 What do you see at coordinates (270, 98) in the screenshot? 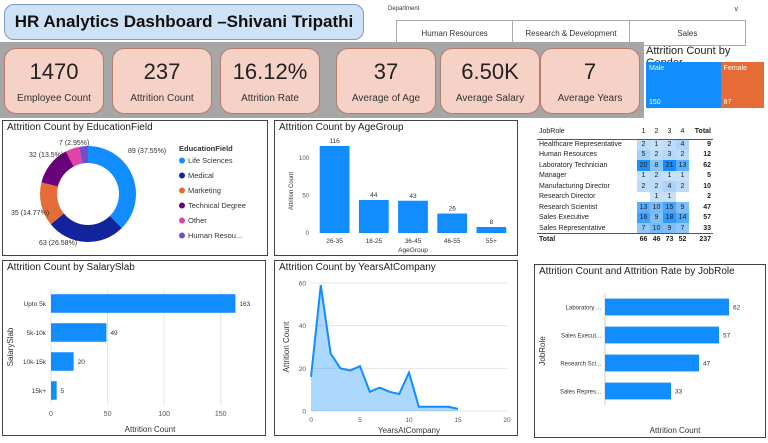
I see `kpi-label: Attrition Rate` at bounding box center [270, 98].